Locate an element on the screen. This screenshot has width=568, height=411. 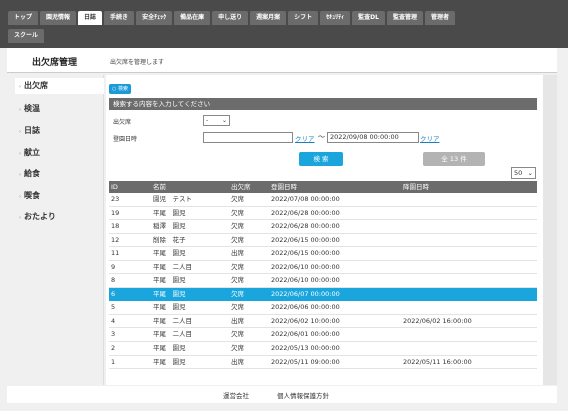
column-header-registered: 登園日時 is located at coordinates (284, 187).